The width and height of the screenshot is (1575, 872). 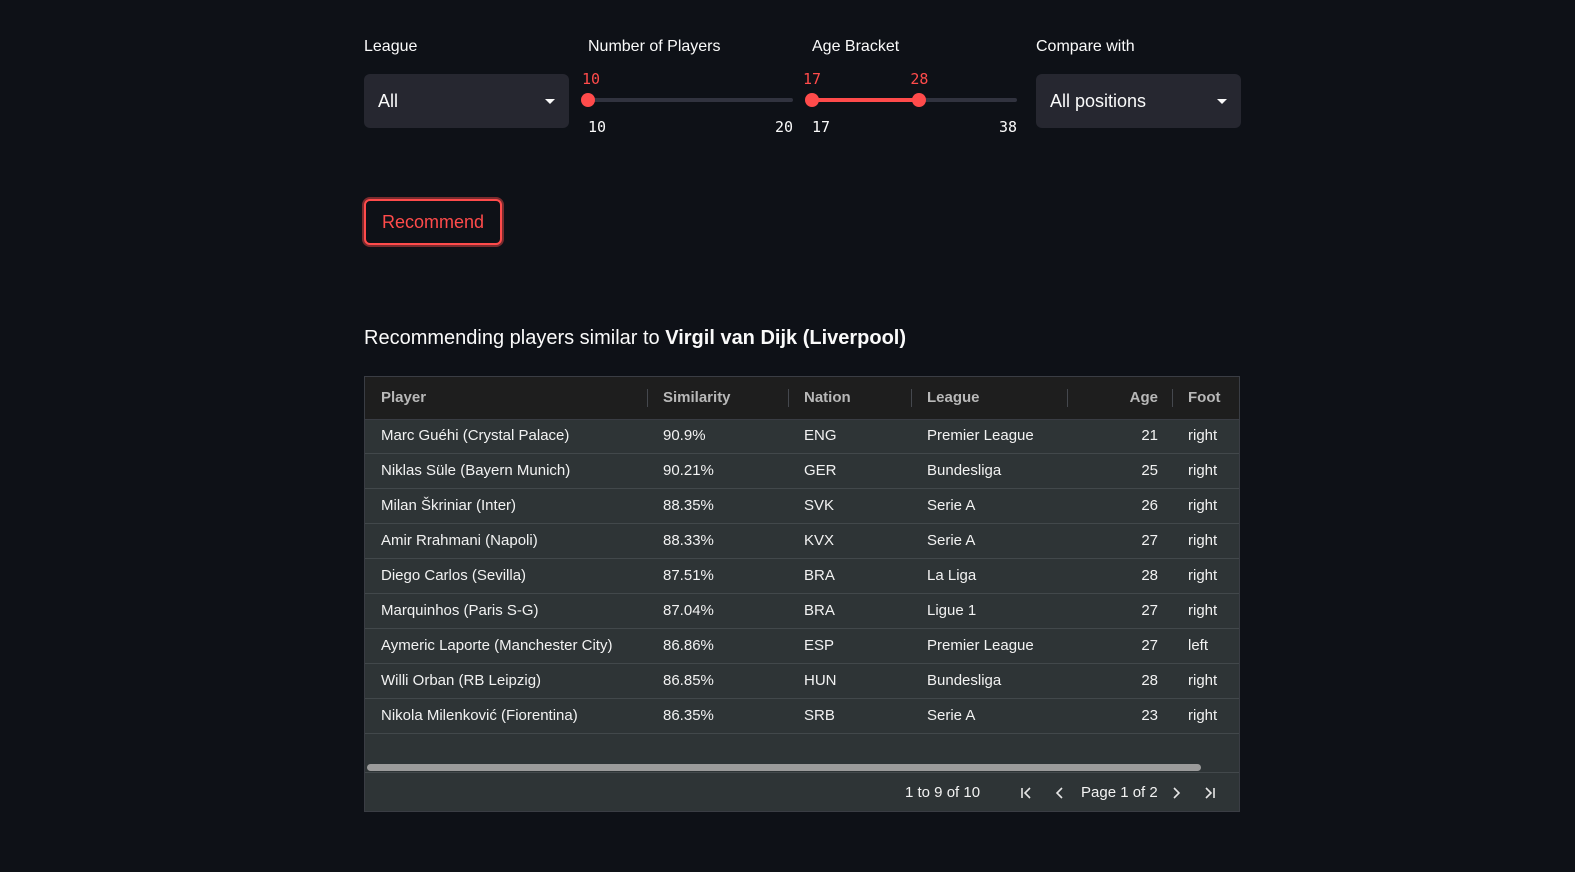 I want to click on cell-foot: left, so click(x=1198, y=645).